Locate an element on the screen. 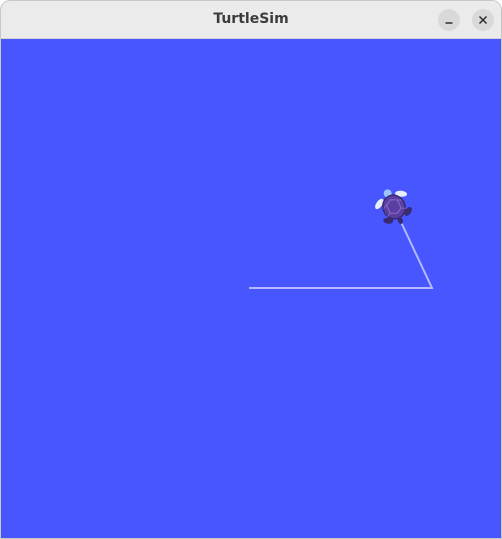 The width and height of the screenshot is (502, 539). title-bar: TurtleSim is located at coordinates (251, 20).